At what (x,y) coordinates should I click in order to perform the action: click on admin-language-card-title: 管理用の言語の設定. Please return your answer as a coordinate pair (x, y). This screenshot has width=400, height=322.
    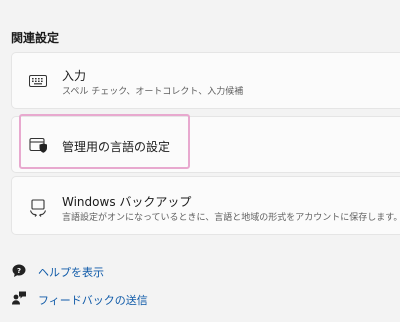
    Looking at the image, I should click on (116, 147).